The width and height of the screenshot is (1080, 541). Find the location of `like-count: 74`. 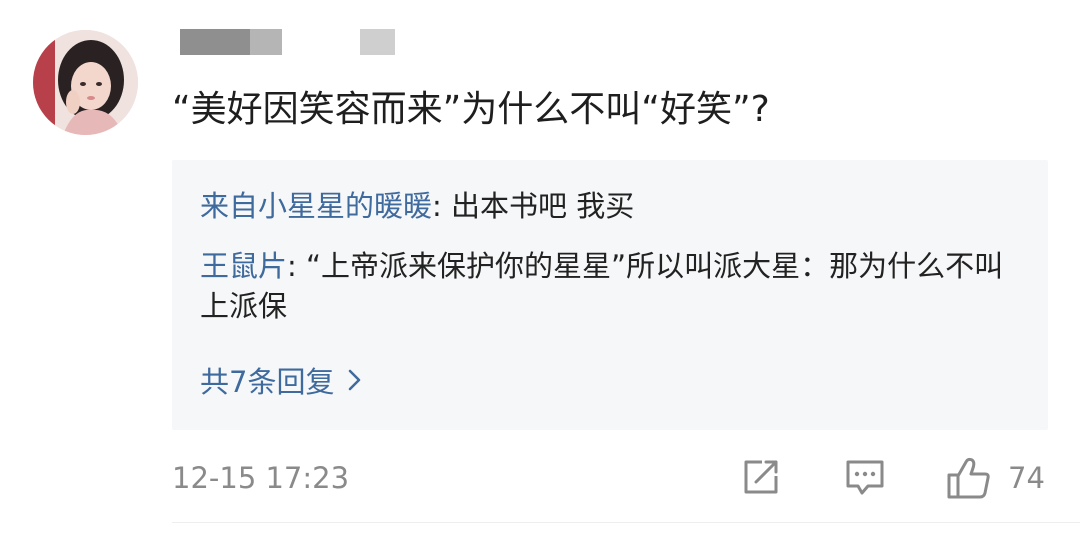

like-count: 74 is located at coordinates (1026, 478).